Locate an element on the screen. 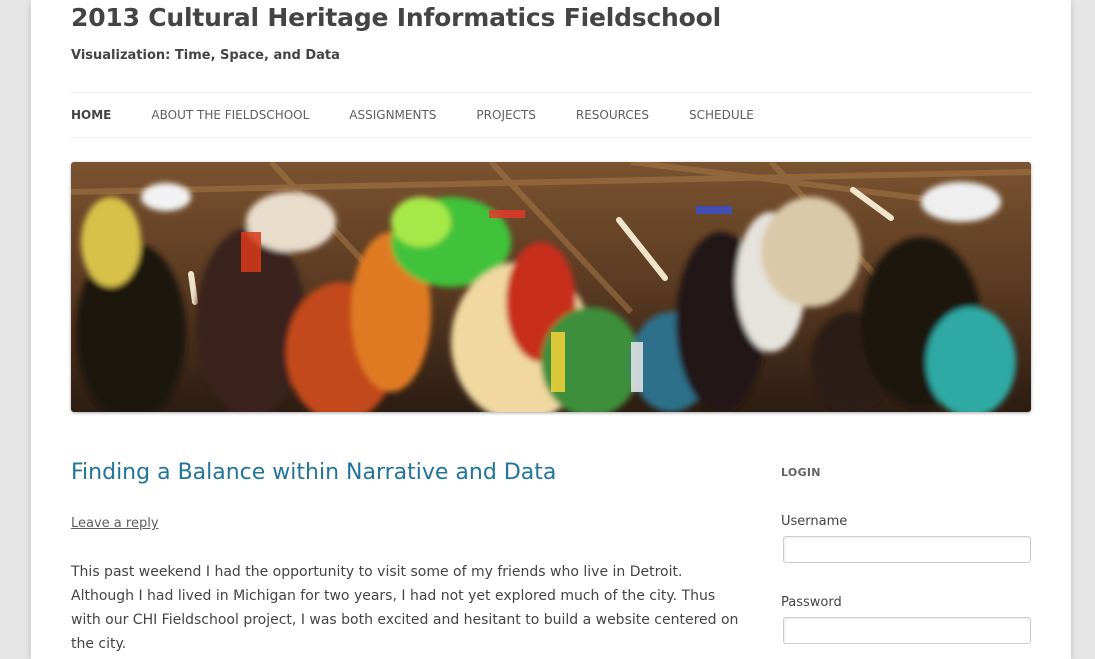 The image size is (1095, 659). username-field is located at coordinates (907, 549).